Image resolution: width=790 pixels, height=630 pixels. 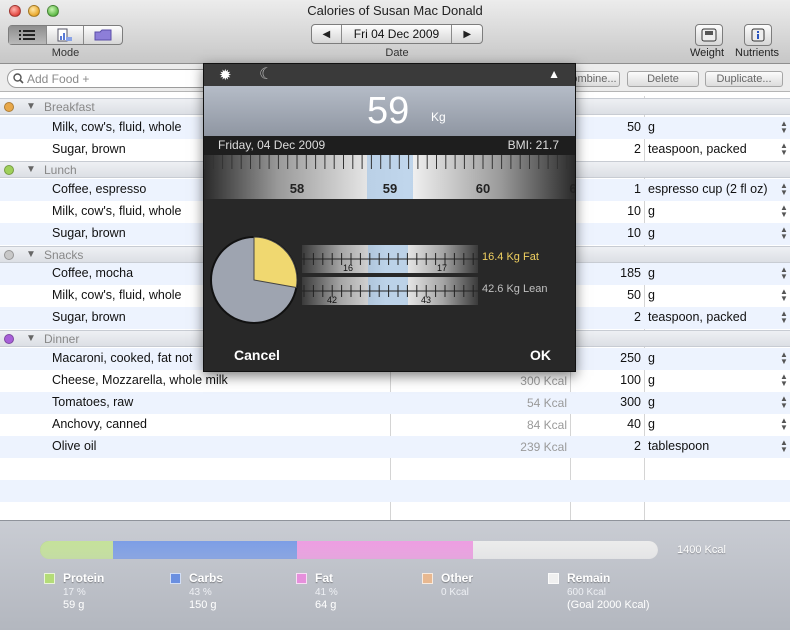 I want to click on bar-segment-fat, so click(x=385, y=550).